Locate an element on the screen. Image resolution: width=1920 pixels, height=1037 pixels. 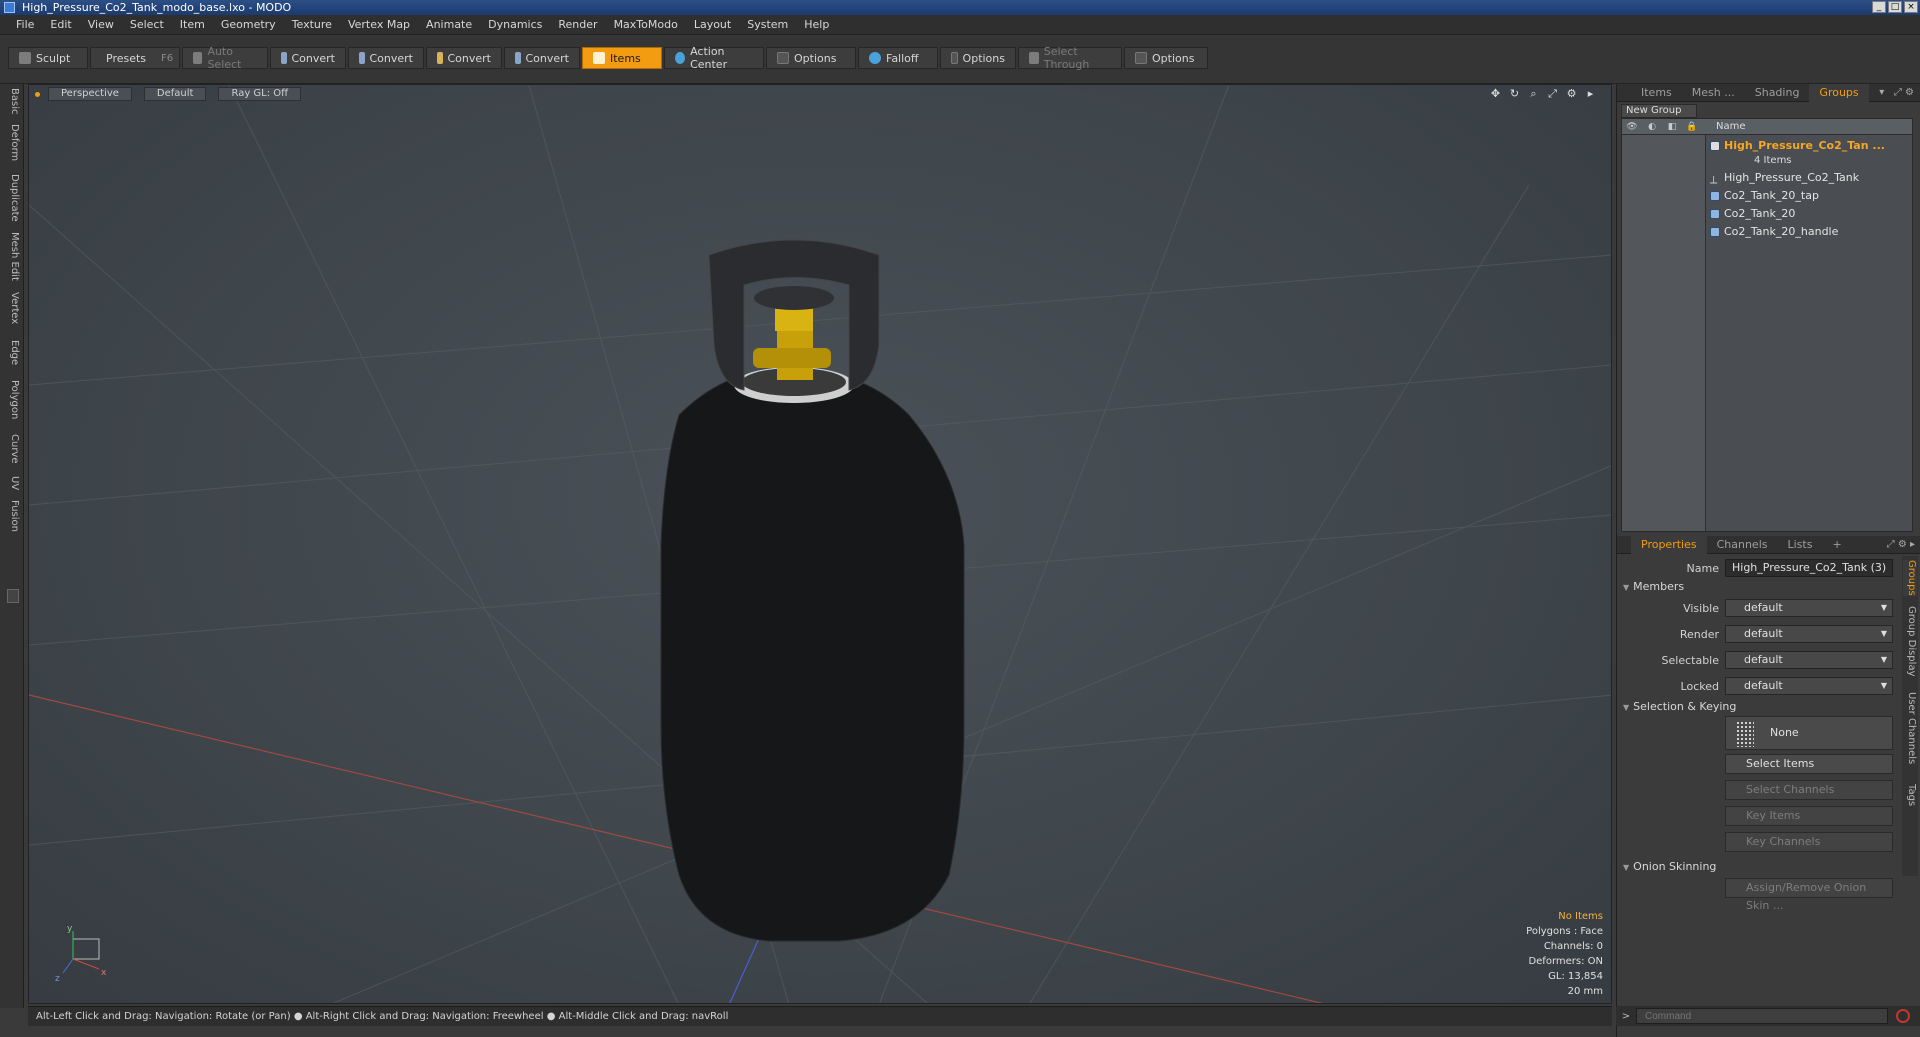
tab-channels: Channels is located at coordinates (1742, 545).